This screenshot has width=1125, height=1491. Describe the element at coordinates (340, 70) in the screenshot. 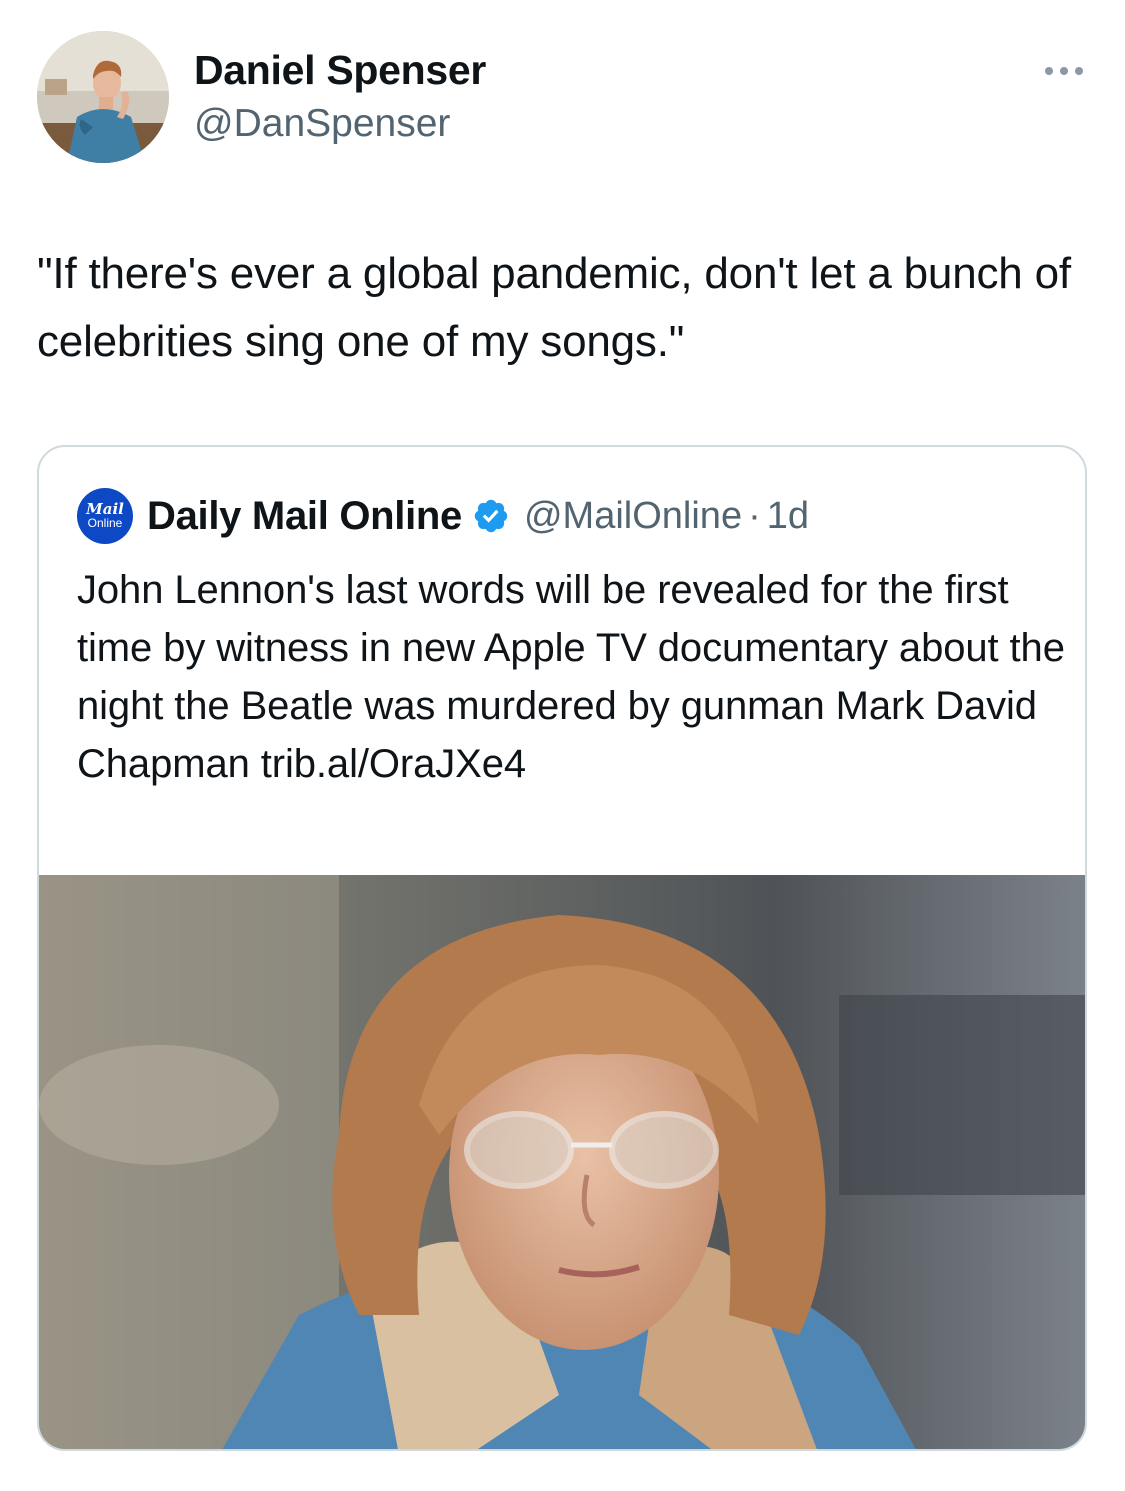

I see `author-display-name: Daniel Spenser` at that location.